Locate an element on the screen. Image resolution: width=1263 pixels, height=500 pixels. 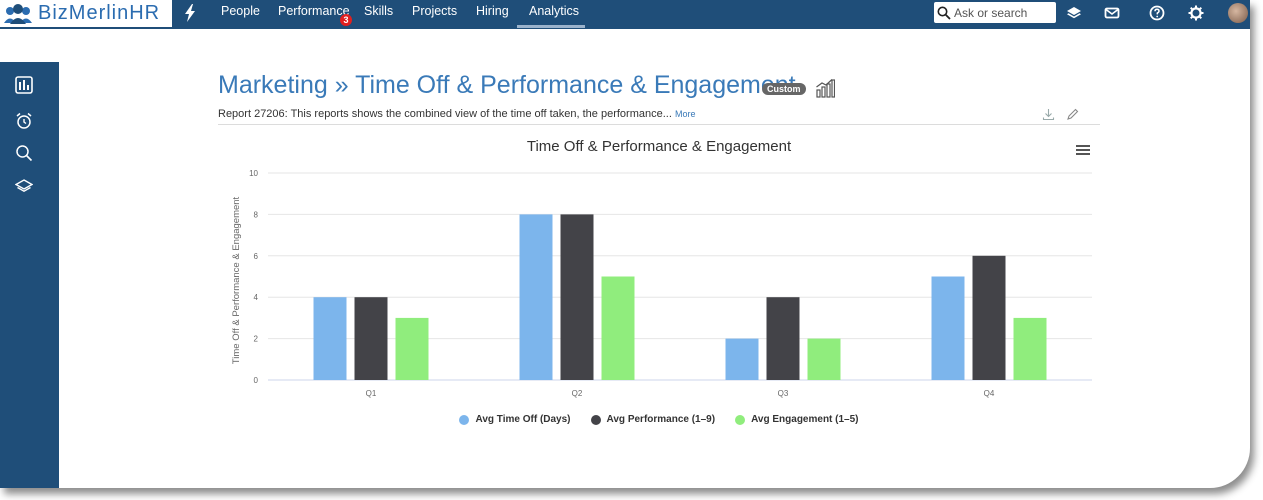
legend-item: Avg Engagement (1–5) is located at coordinates (797, 419).